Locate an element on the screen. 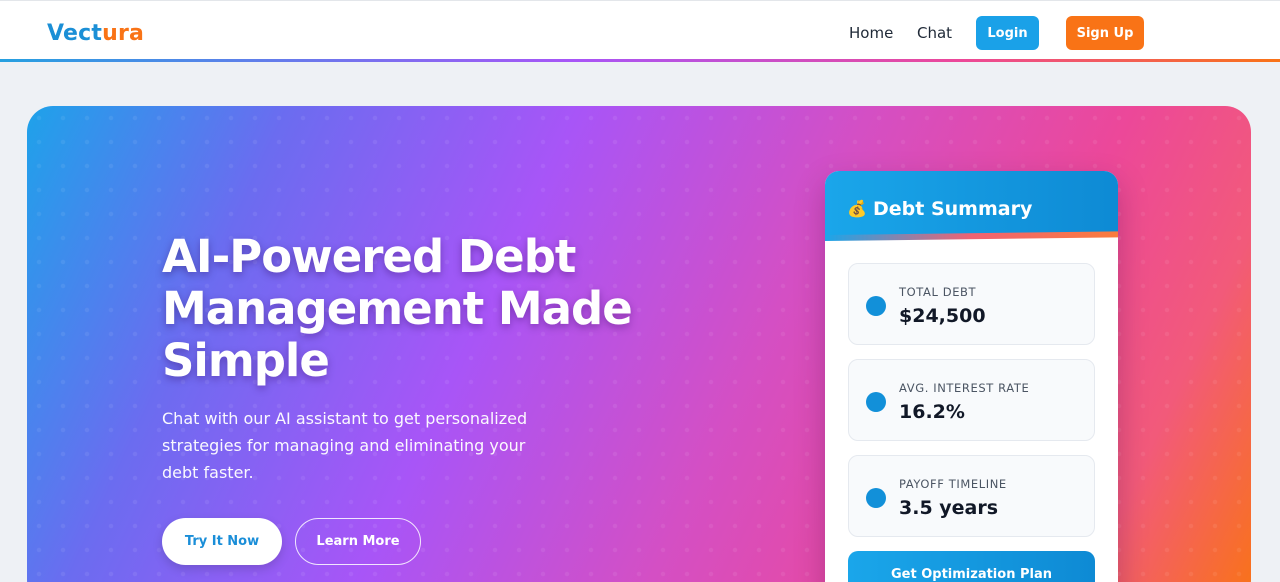  card-title: Debt Summary is located at coordinates (953, 209).